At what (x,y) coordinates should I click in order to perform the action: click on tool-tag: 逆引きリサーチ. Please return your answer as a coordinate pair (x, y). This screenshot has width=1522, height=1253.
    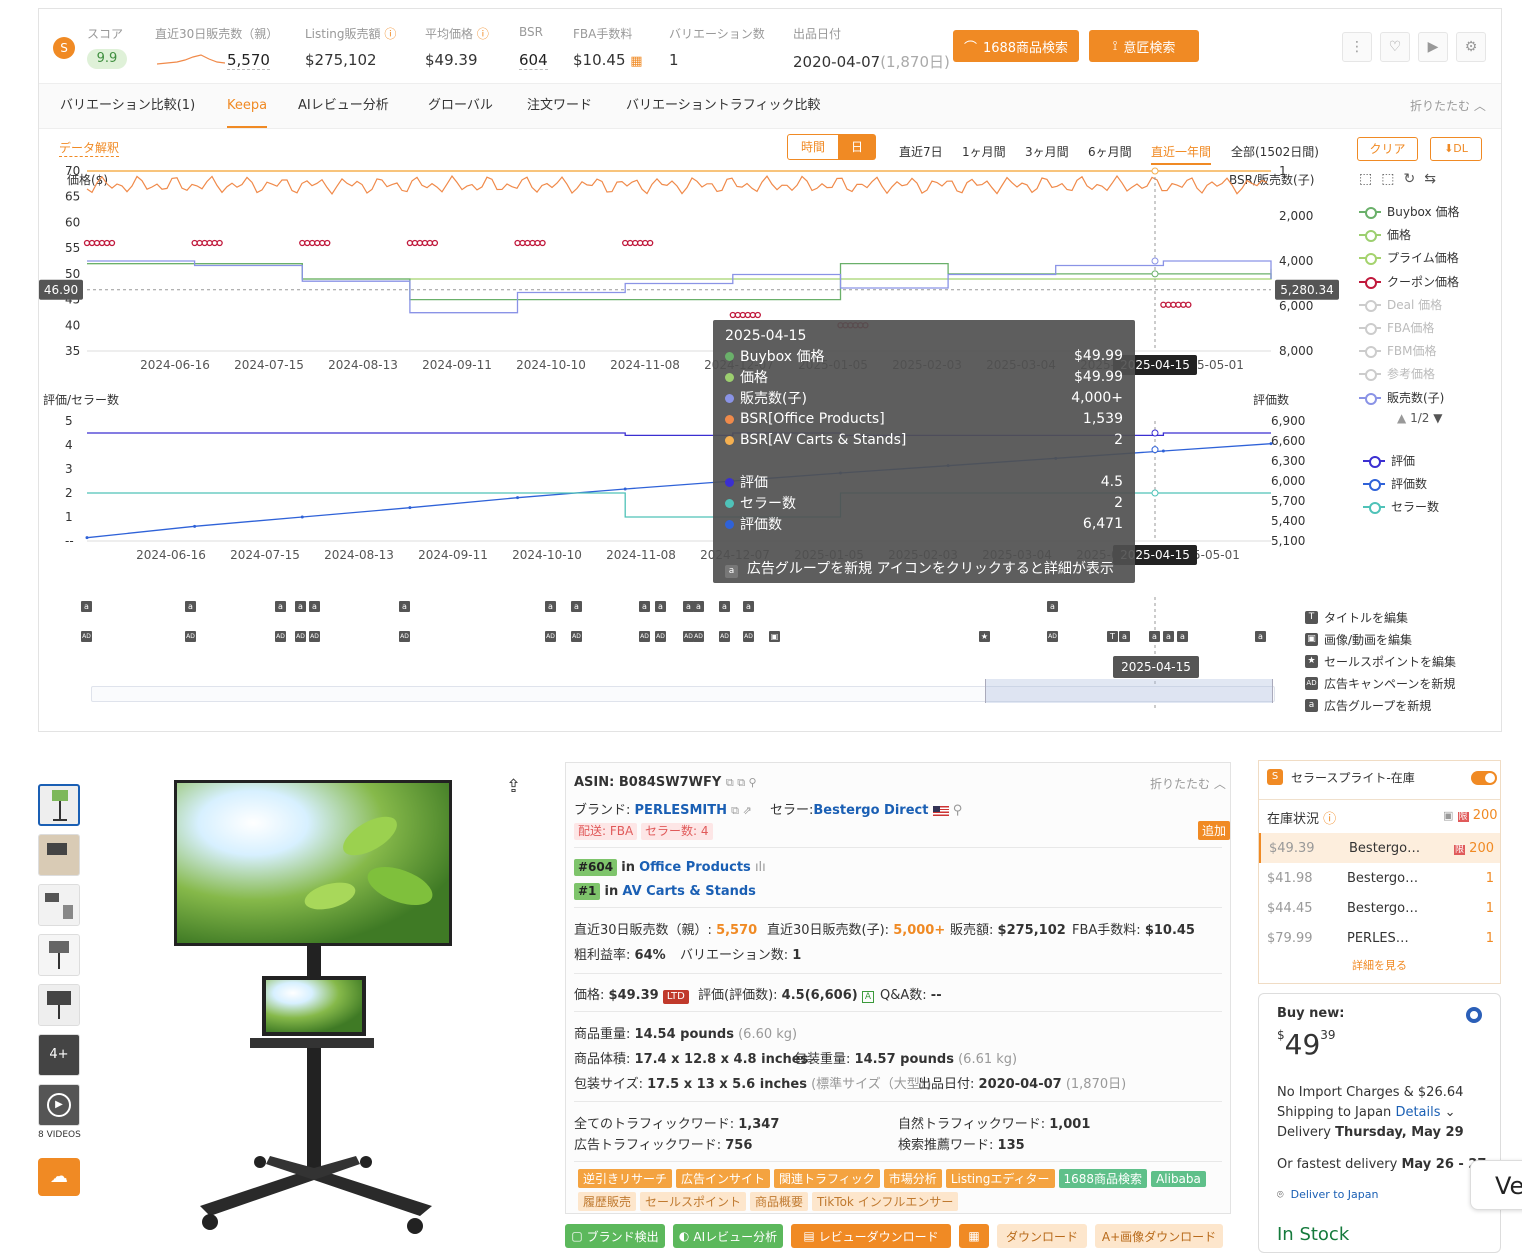
    Looking at the image, I should click on (625, 1178).